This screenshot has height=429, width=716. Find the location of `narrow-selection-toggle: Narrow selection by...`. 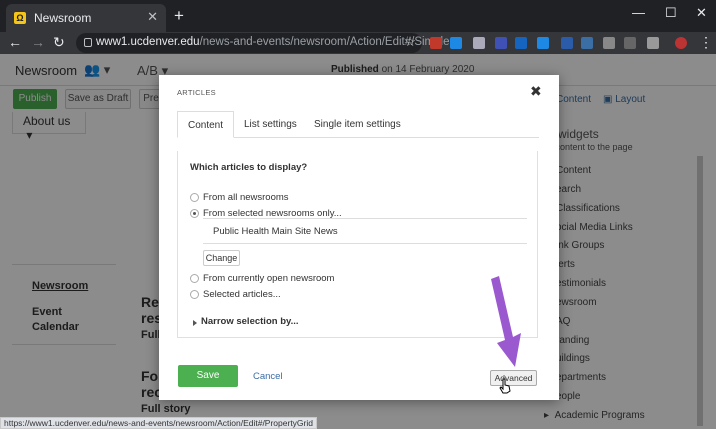

narrow-selection-toggle: Narrow selection by... is located at coordinates (250, 321).